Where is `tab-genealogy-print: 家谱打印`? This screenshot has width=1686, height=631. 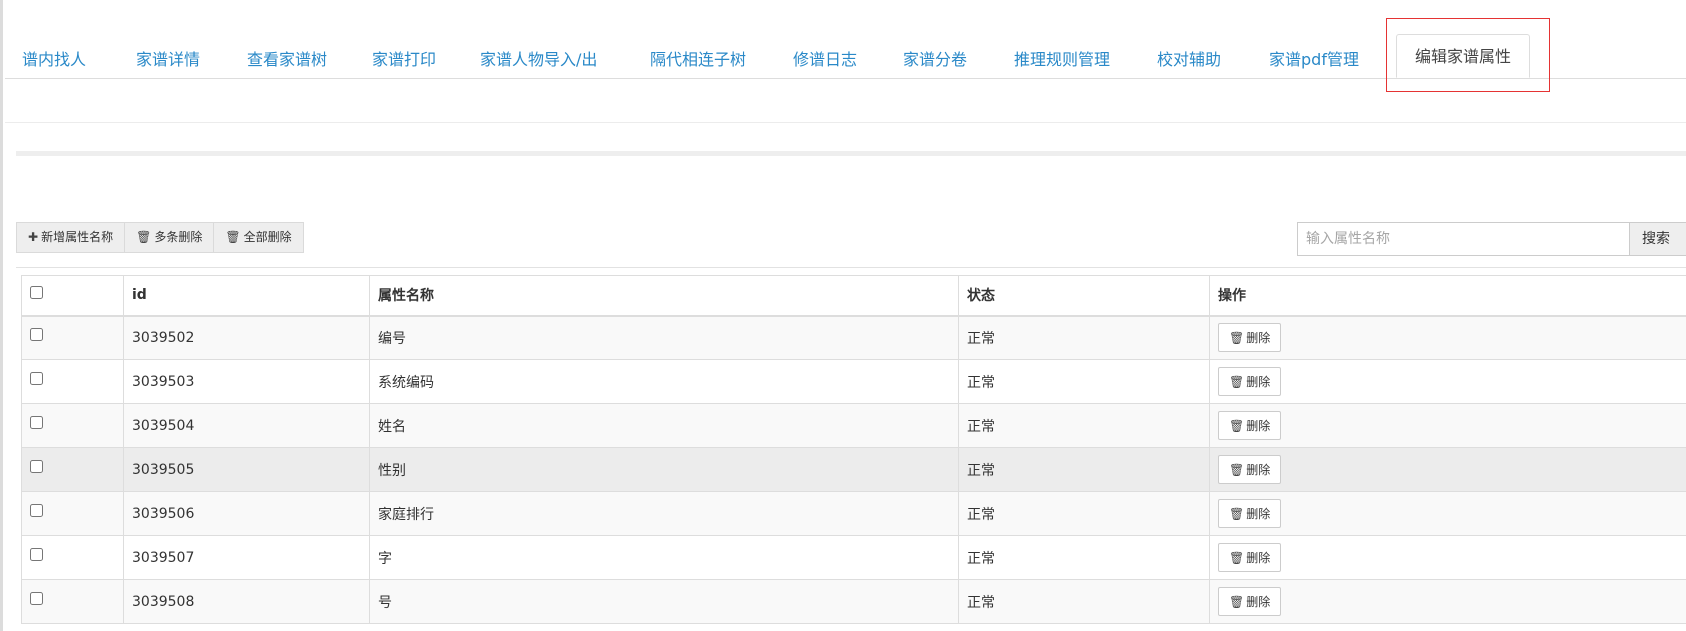 tab-genealogy-print: 家谱打印 is located at coordinates (404, 59).